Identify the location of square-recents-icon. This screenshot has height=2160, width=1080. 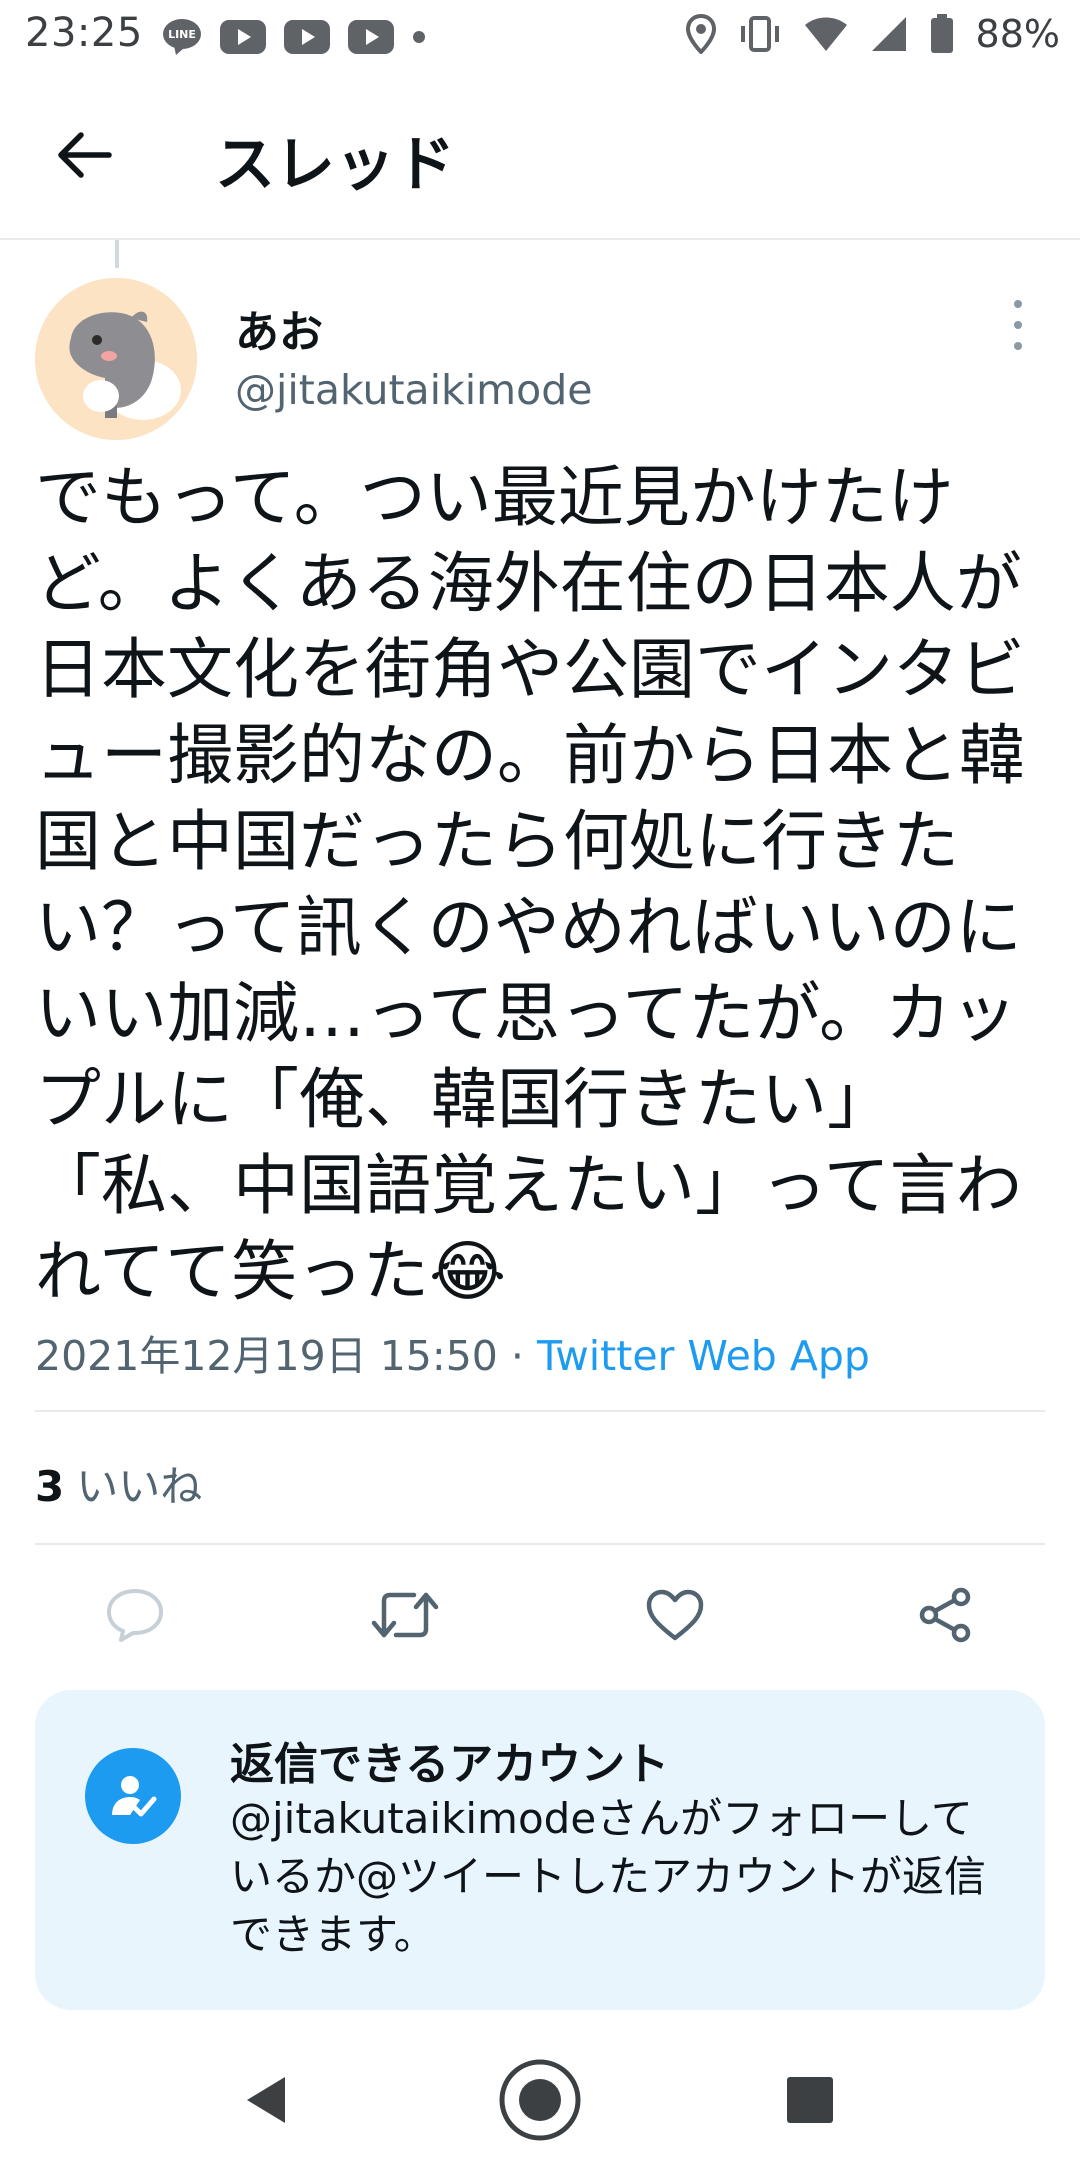
(810, 2100).